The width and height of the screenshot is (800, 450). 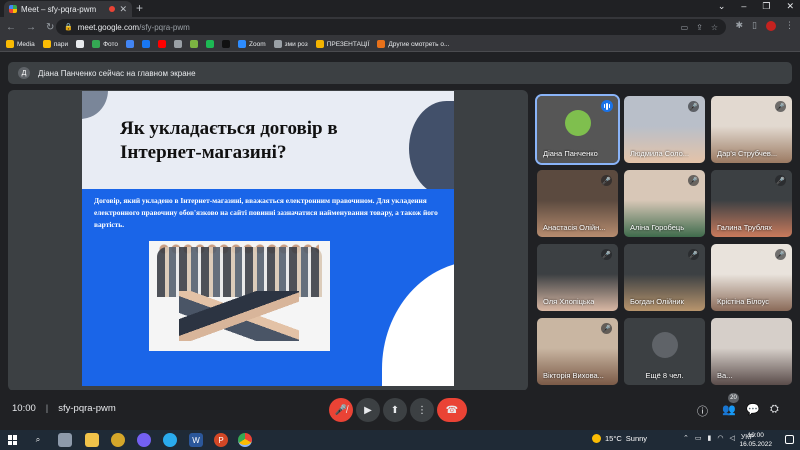 I want to click on camera-in-use-icon: ▭, so click(x=685, y=27).